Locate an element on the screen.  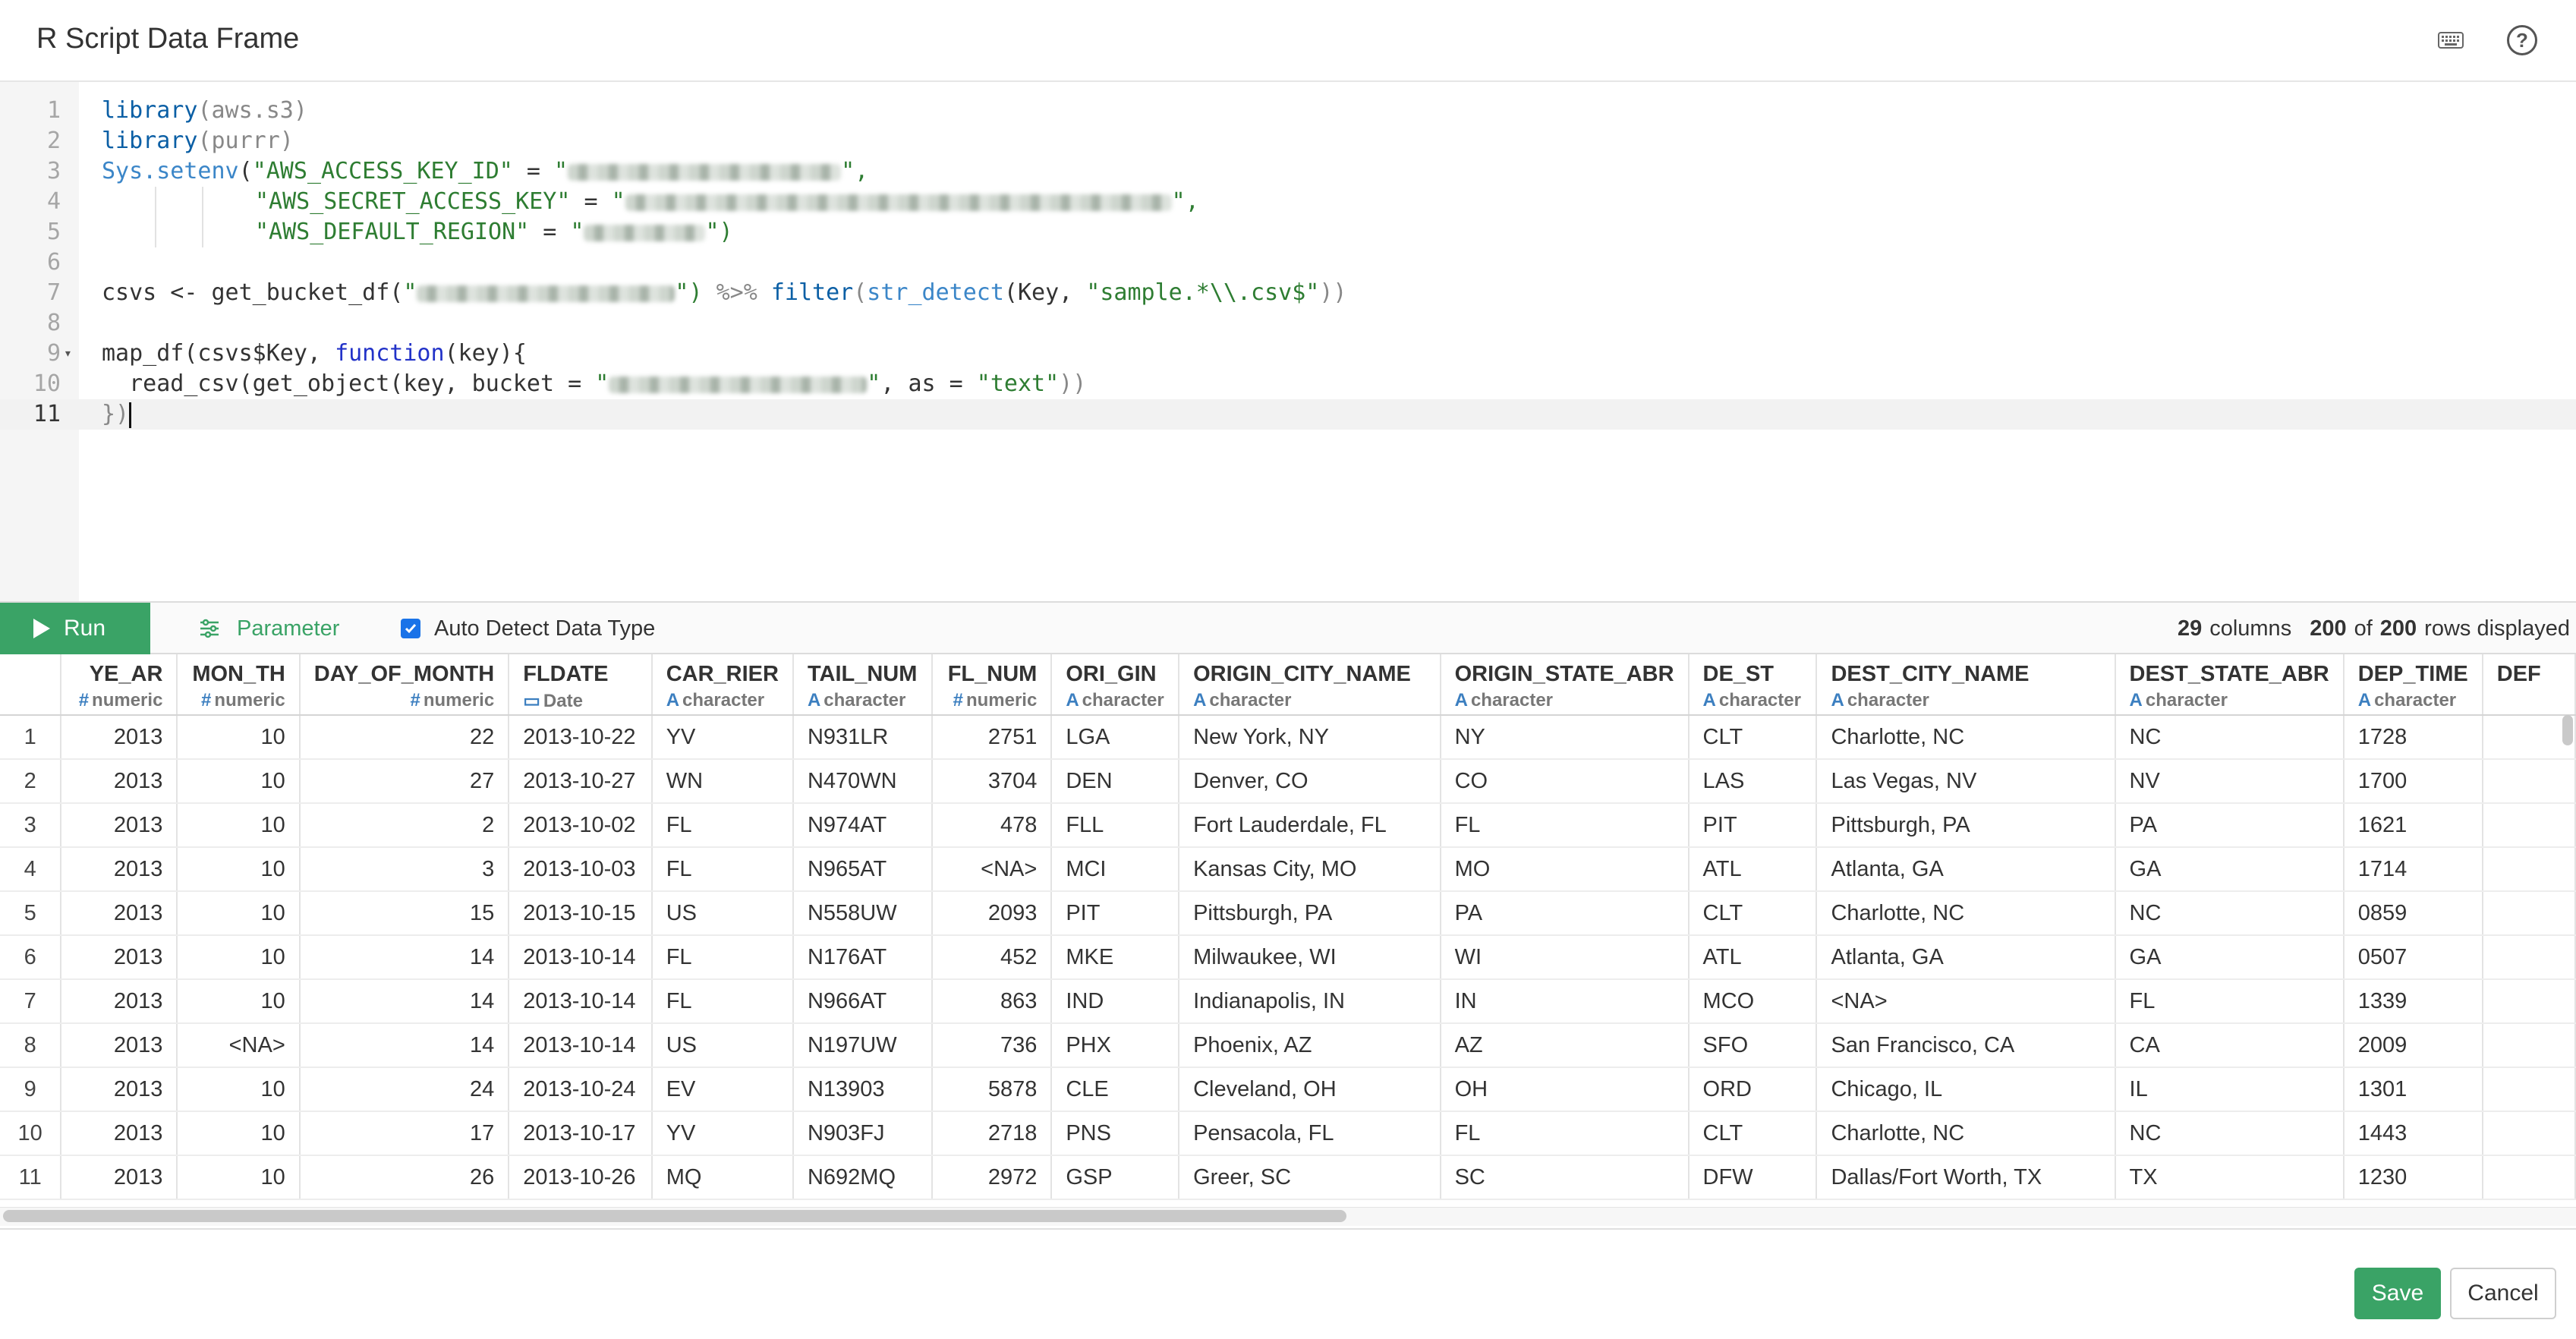
keyboard-icon is located at coordinates (2450, 40).